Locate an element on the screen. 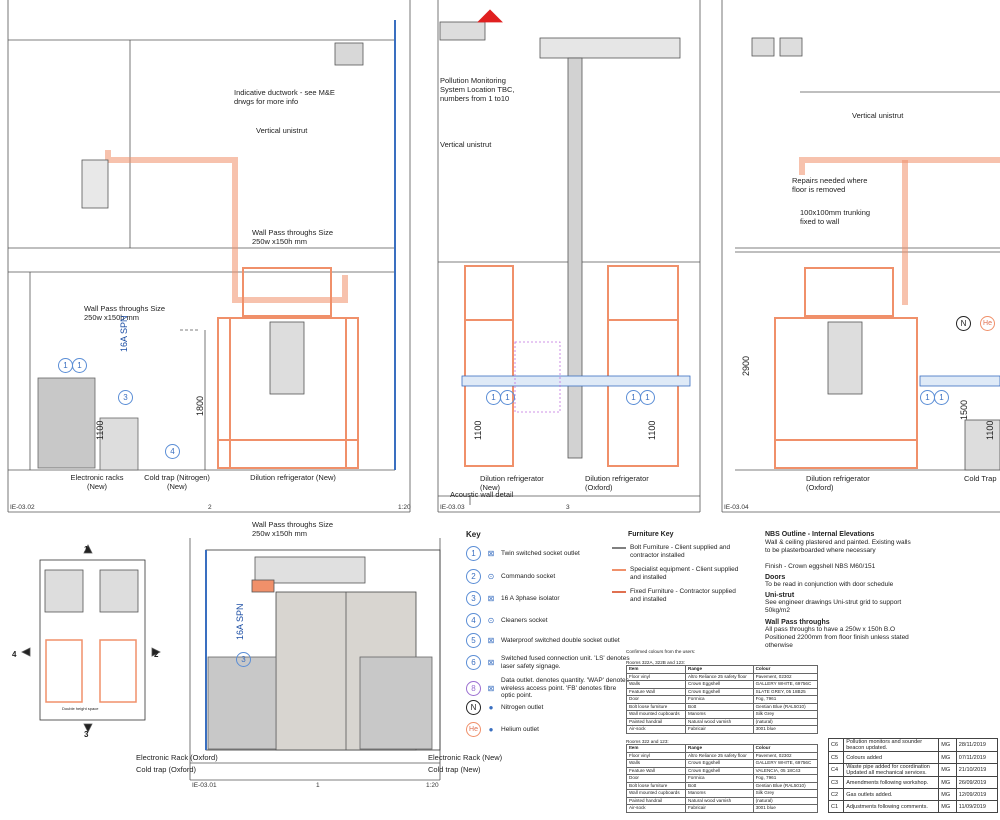  keyplan-view-4: 4 is located at coordinates (14, 654).